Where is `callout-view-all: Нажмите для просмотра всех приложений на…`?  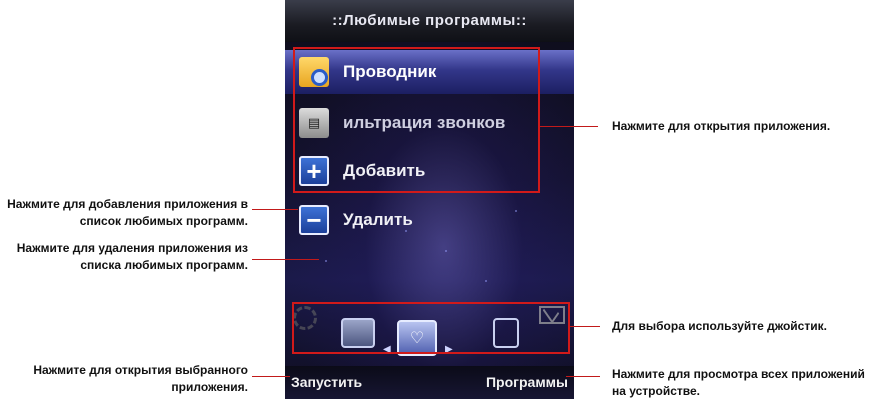 callout-view-all: Нажмите для просмотра всех приложений на… is located at coordinates (738, 383).